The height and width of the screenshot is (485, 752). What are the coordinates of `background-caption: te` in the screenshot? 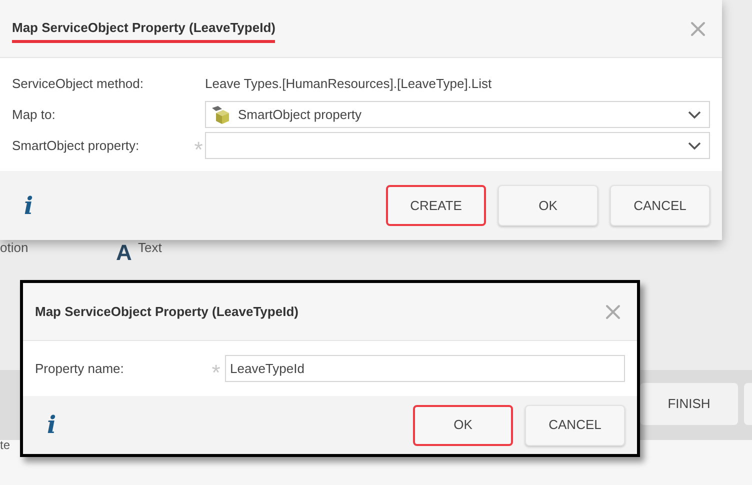 It's located at (5, 445).